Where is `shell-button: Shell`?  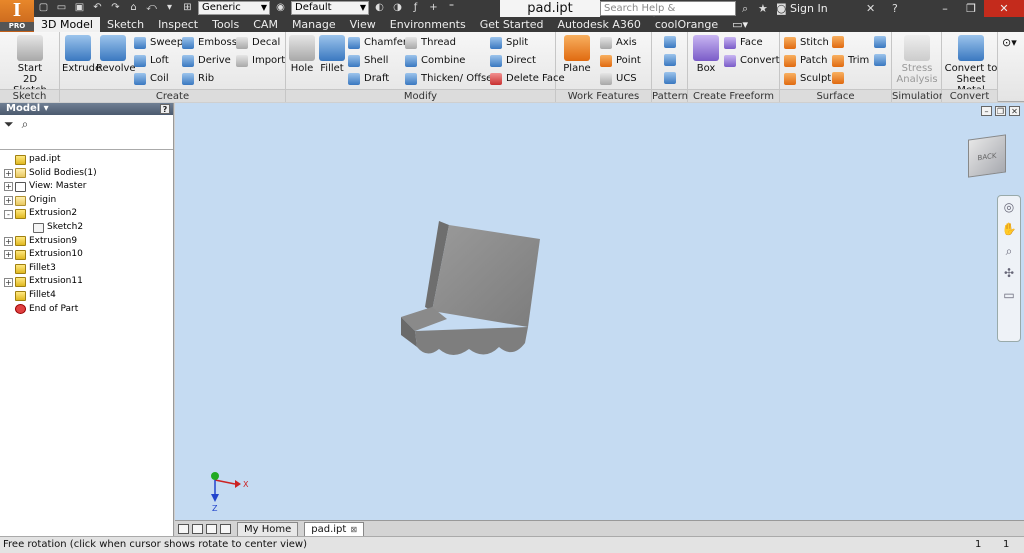 shell-button: Shell is located at coordinates (368, 61).